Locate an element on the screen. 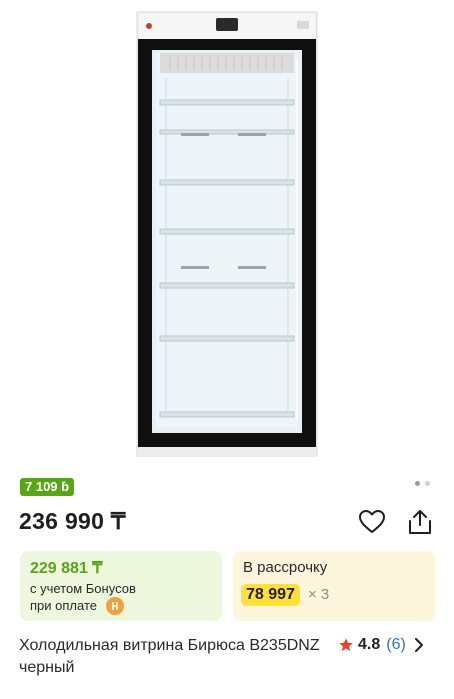  favorite-button is located at coordinates (372, 522).